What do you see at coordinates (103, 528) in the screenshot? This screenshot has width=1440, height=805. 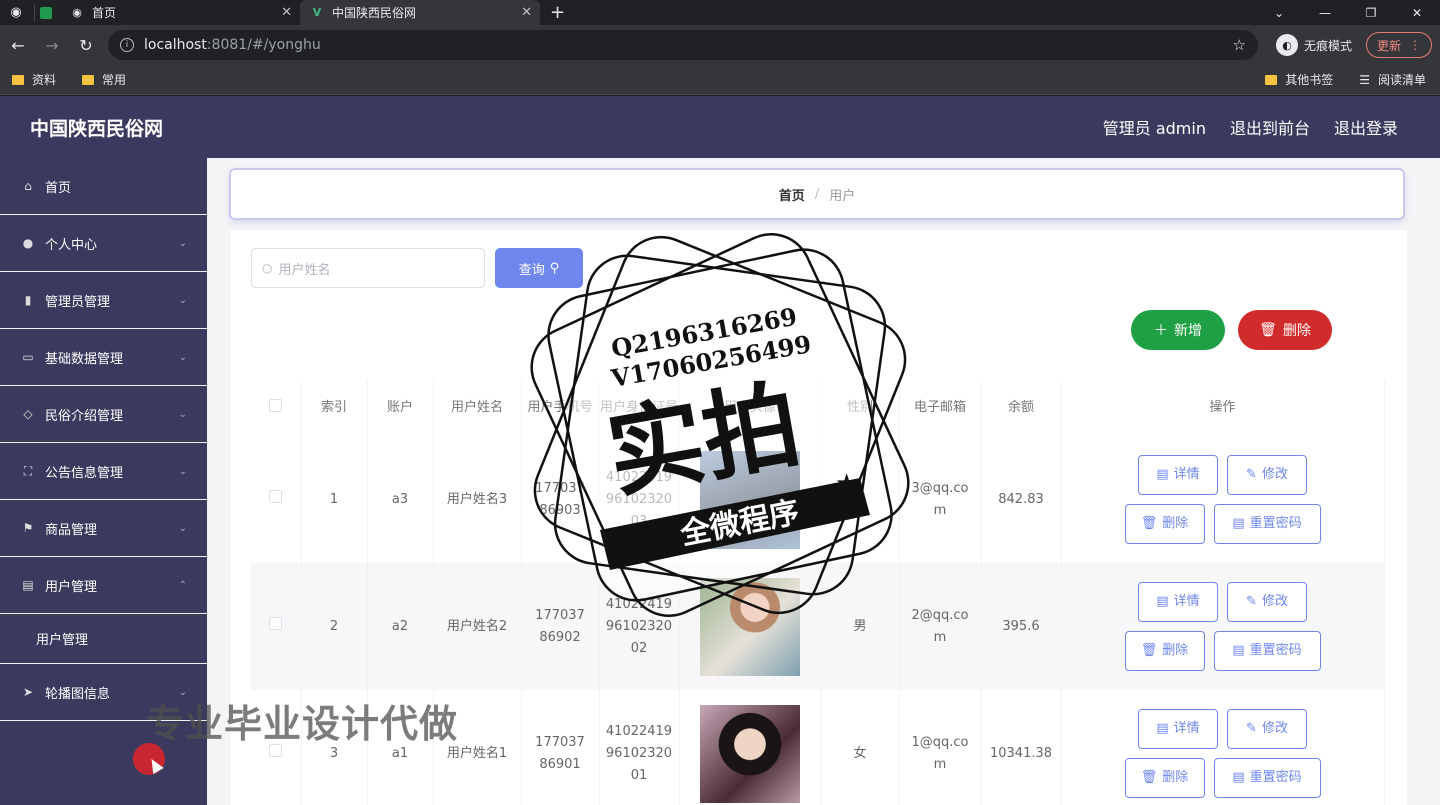 I see `sidebar-item-goods: ⚑ 商品管理 ⌄` at bounding box center [103, 528].